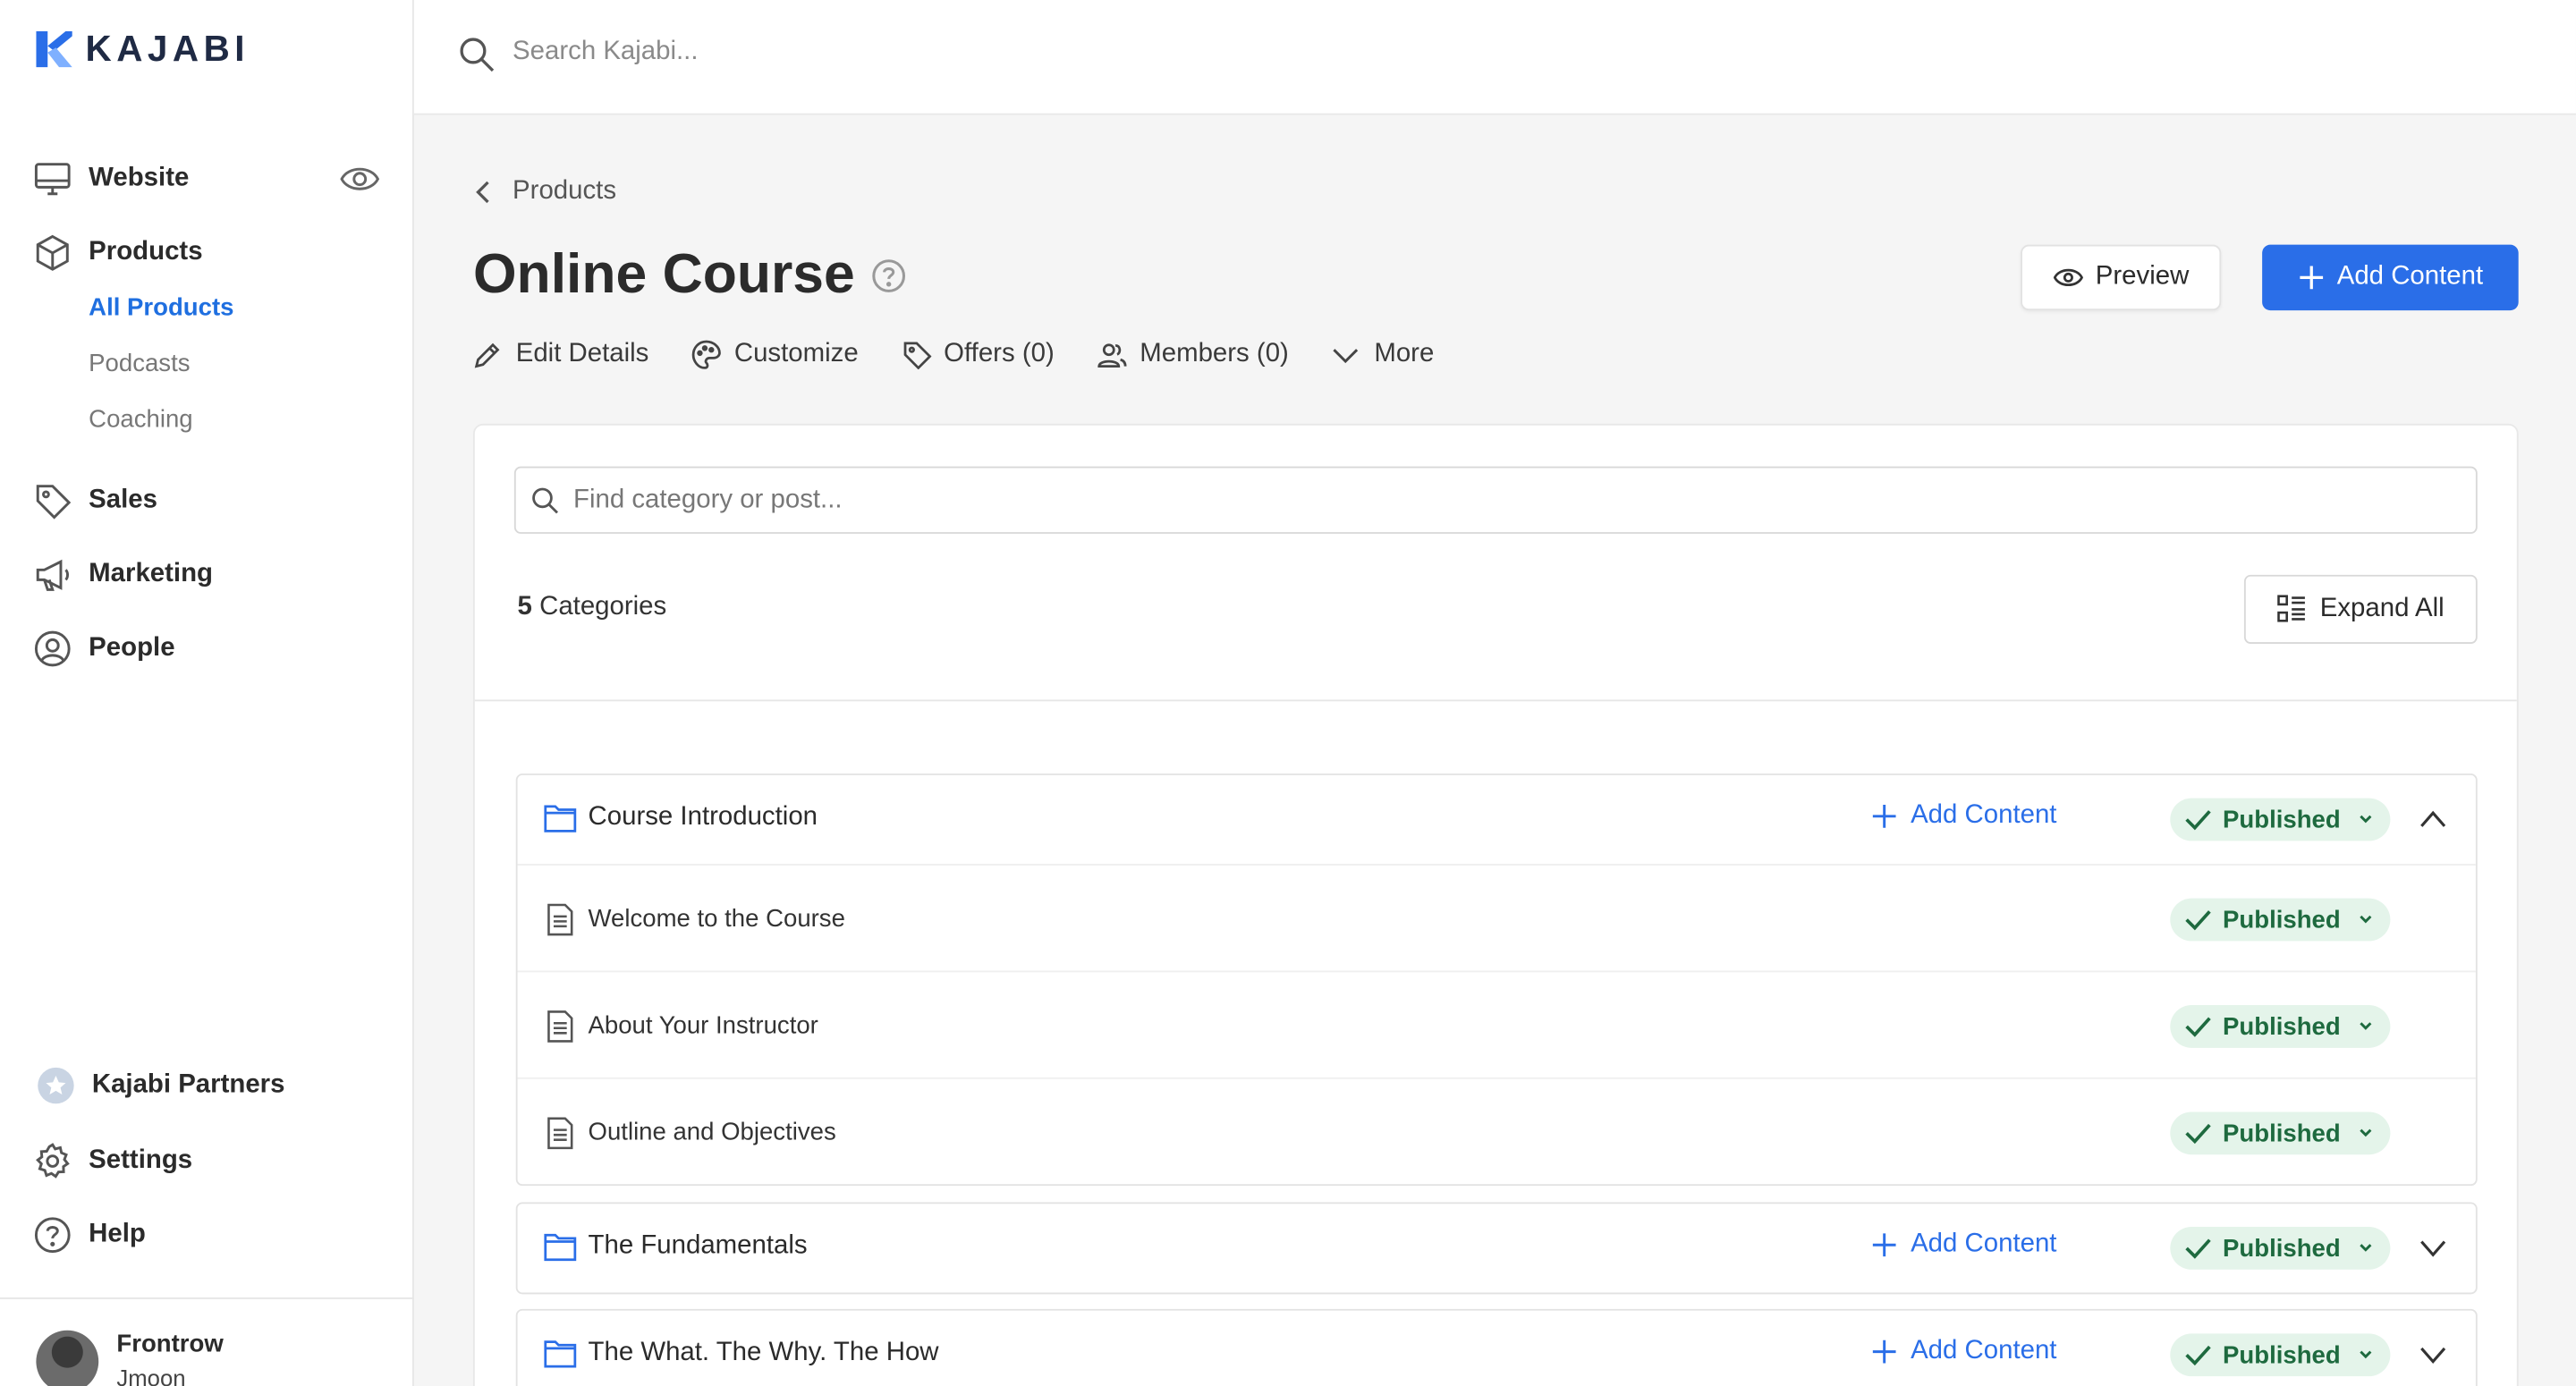 The image size is (2576, 1386). I want to click on page-title-text: Online Course, so click(663, 274).